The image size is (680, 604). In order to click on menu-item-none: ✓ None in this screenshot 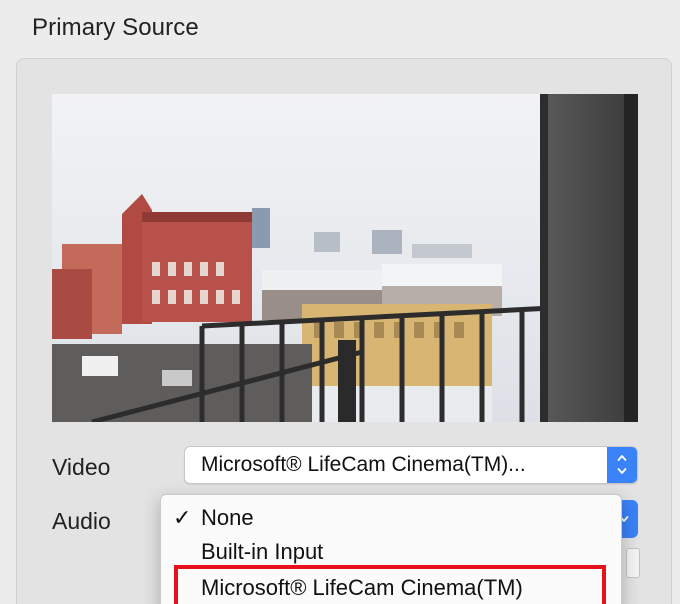, I will do `click(391, 518)`.